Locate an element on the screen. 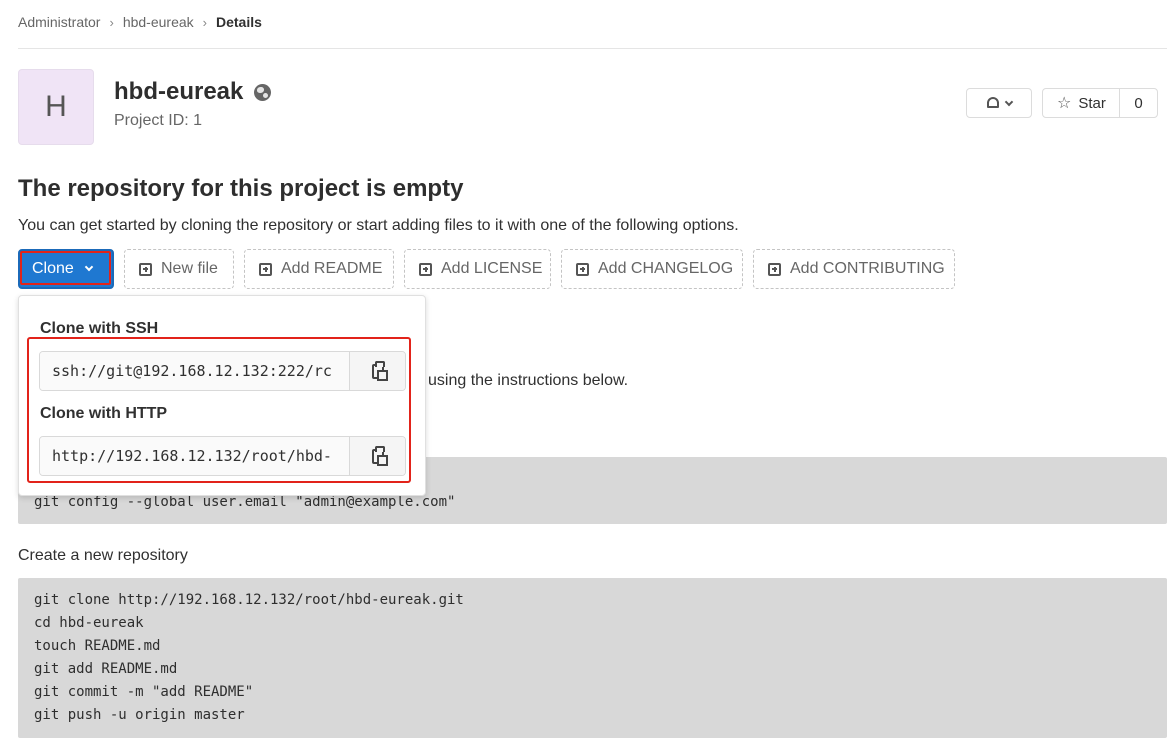  bell-icon is located at coordinates (993, 103).